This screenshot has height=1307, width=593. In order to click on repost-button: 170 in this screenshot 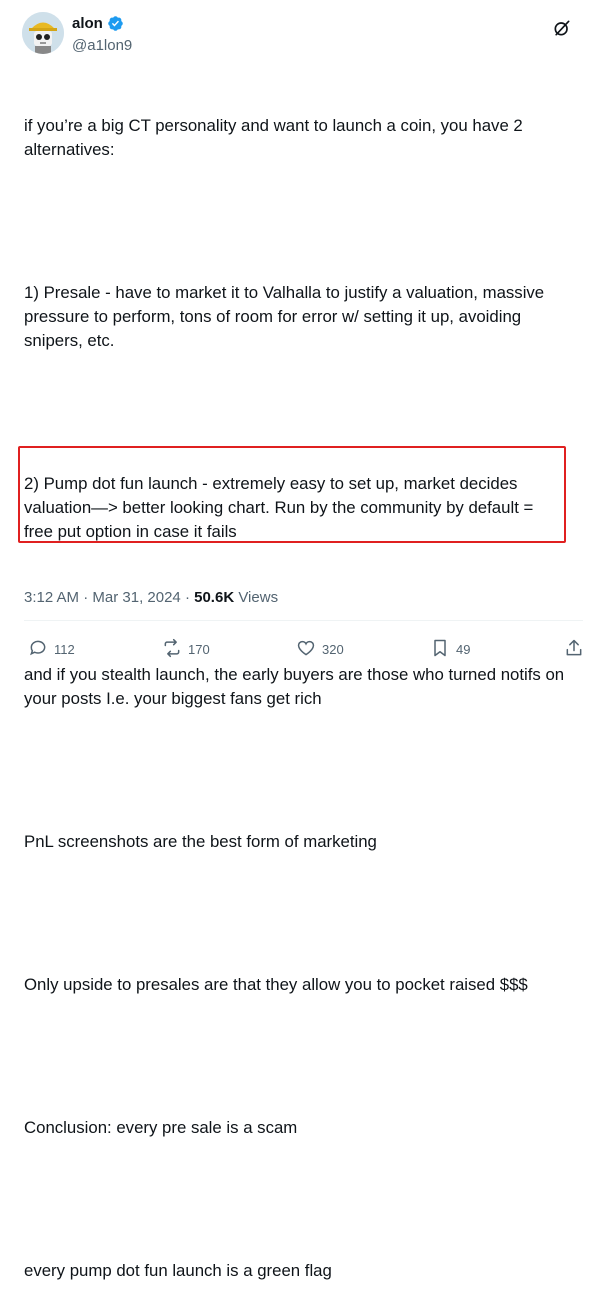, I will do `click(186, 649)`.